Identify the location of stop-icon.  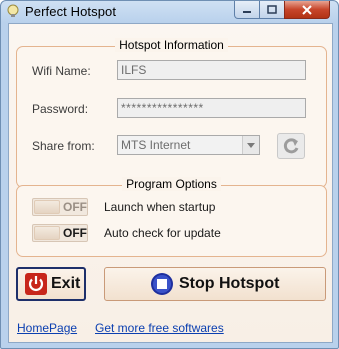
(162, 284).